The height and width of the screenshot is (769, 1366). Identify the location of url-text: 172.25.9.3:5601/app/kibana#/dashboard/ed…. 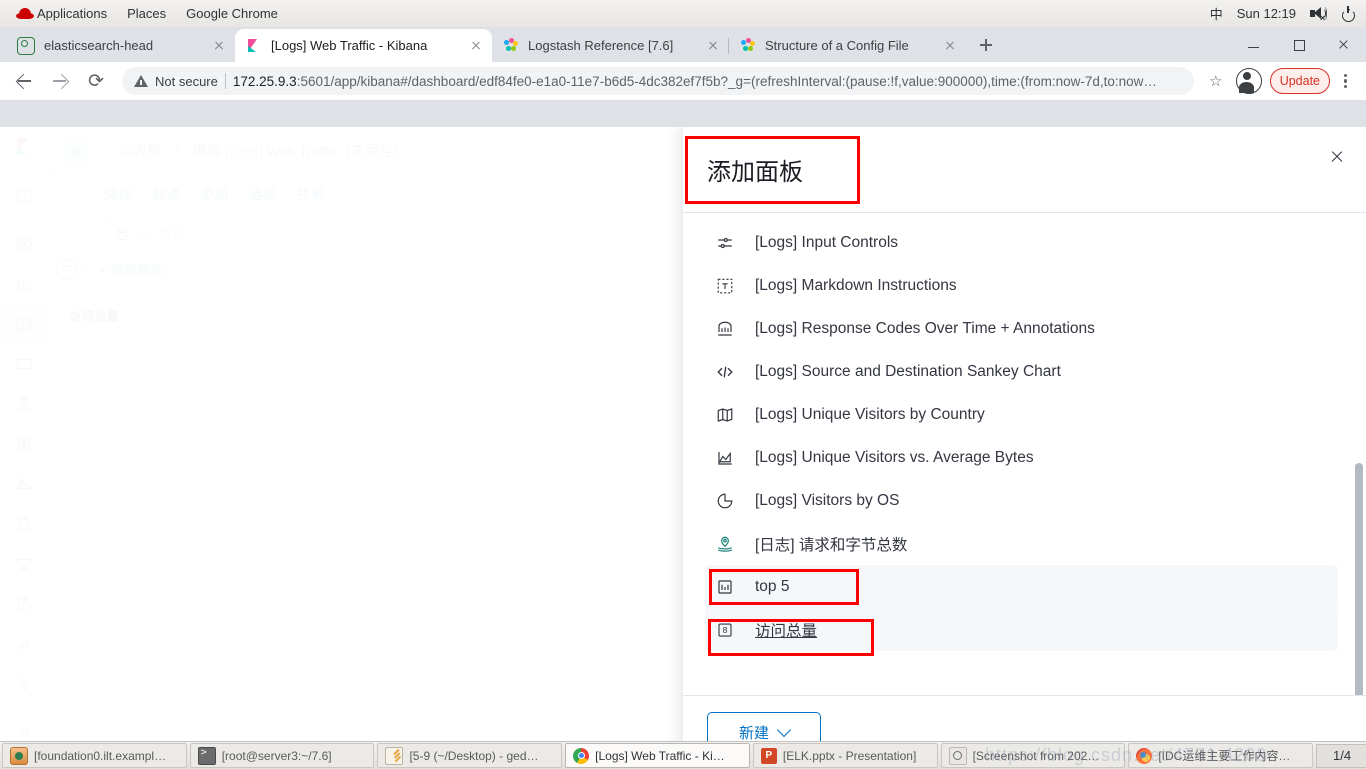
(695, 81).